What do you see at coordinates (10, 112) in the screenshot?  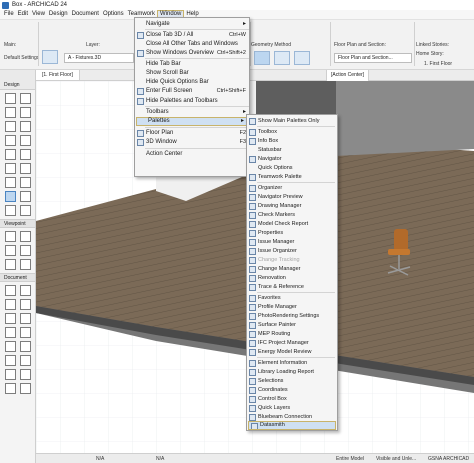 I see `beam-tool-icon` at bounding box center [10, 112].